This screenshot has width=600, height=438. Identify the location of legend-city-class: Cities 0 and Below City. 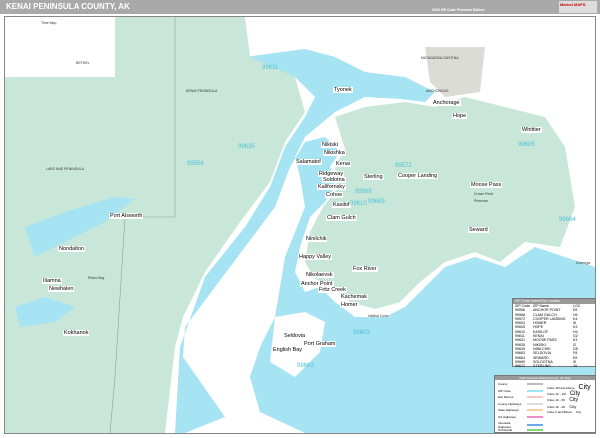
(564, 412).